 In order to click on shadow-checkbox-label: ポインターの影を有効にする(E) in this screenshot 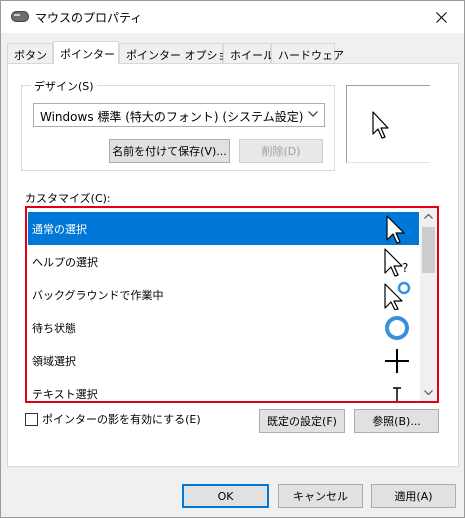, I will do `click(121, 419)`.